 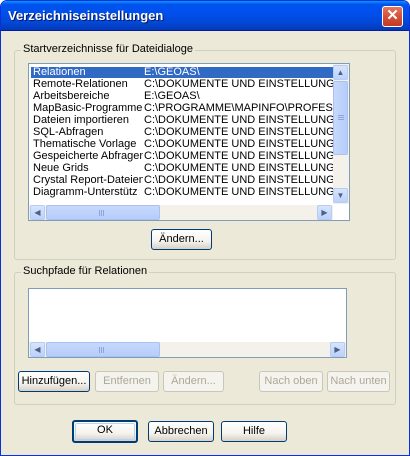 I want to click on list-item: Arbeitsbereiche E:\GEOAS\, so click(x=183, y=96).